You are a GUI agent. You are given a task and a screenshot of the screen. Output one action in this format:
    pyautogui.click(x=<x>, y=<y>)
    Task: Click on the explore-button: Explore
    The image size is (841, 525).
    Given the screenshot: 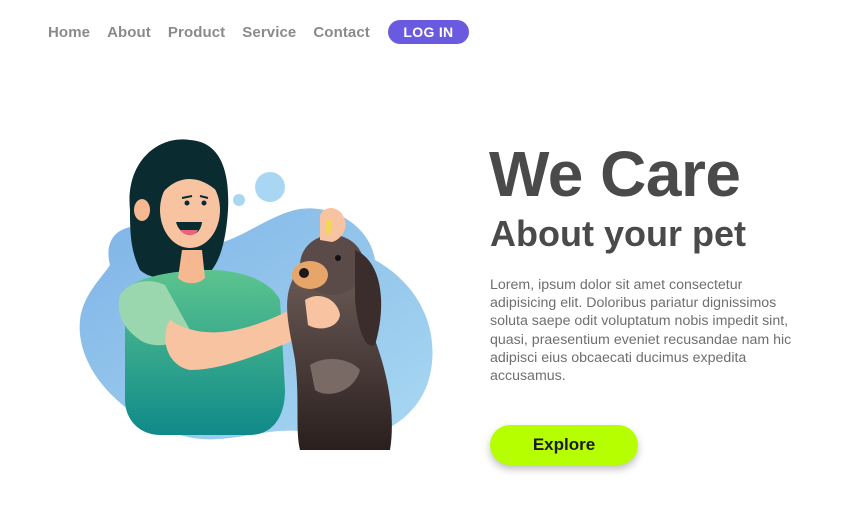 What is the action you would take?
    pyautogui.click(x=564, y=445)
    